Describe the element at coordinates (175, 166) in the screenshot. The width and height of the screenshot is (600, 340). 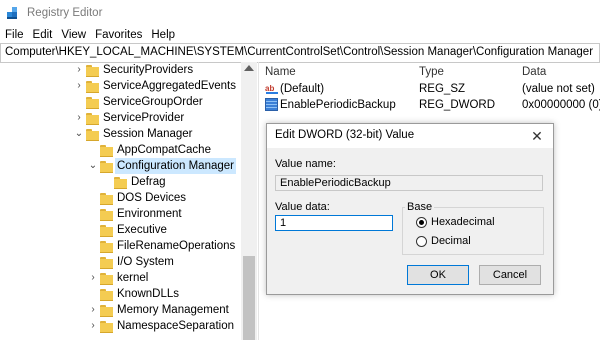
I see `tree-item-label: Configuration Manager` at that location.